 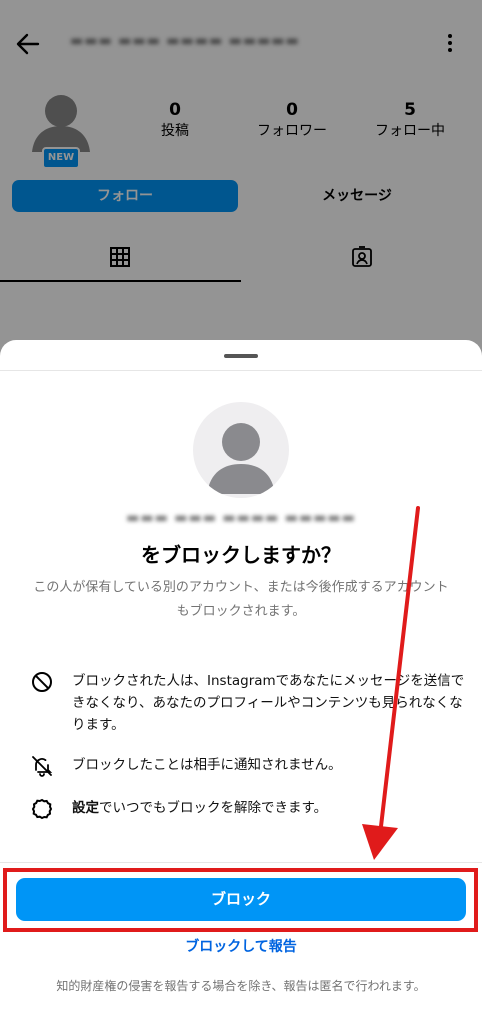 I want to click on info-text-settings-rest: でいつでもブロックを解除できます。, so click(x=213, y=808).